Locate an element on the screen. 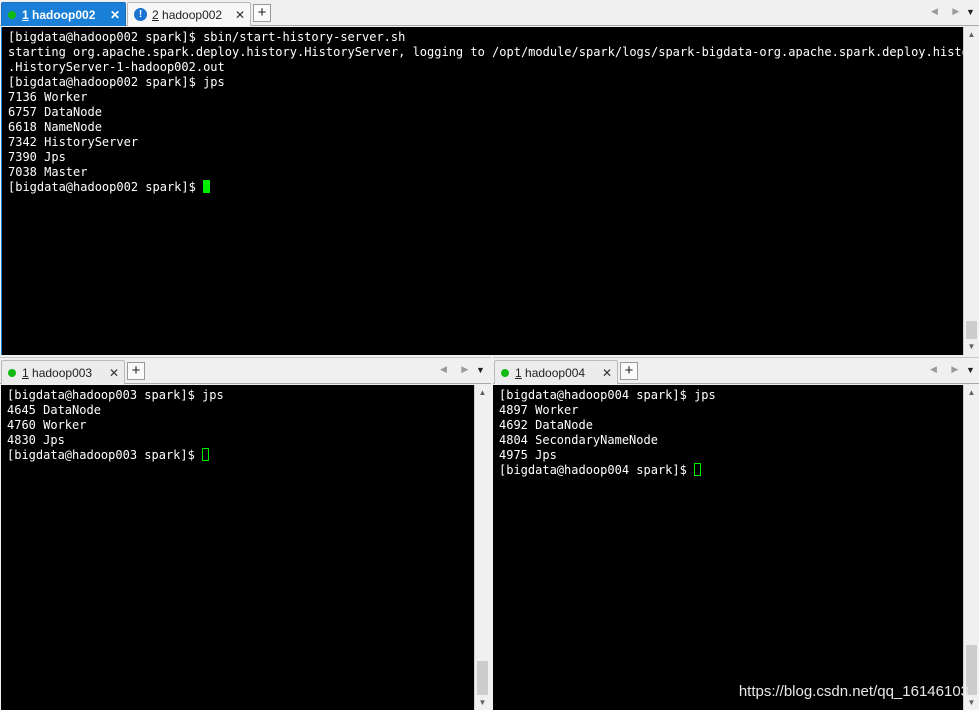  tab-label: 1 hadoop002 is located at coordinates (59, 14).